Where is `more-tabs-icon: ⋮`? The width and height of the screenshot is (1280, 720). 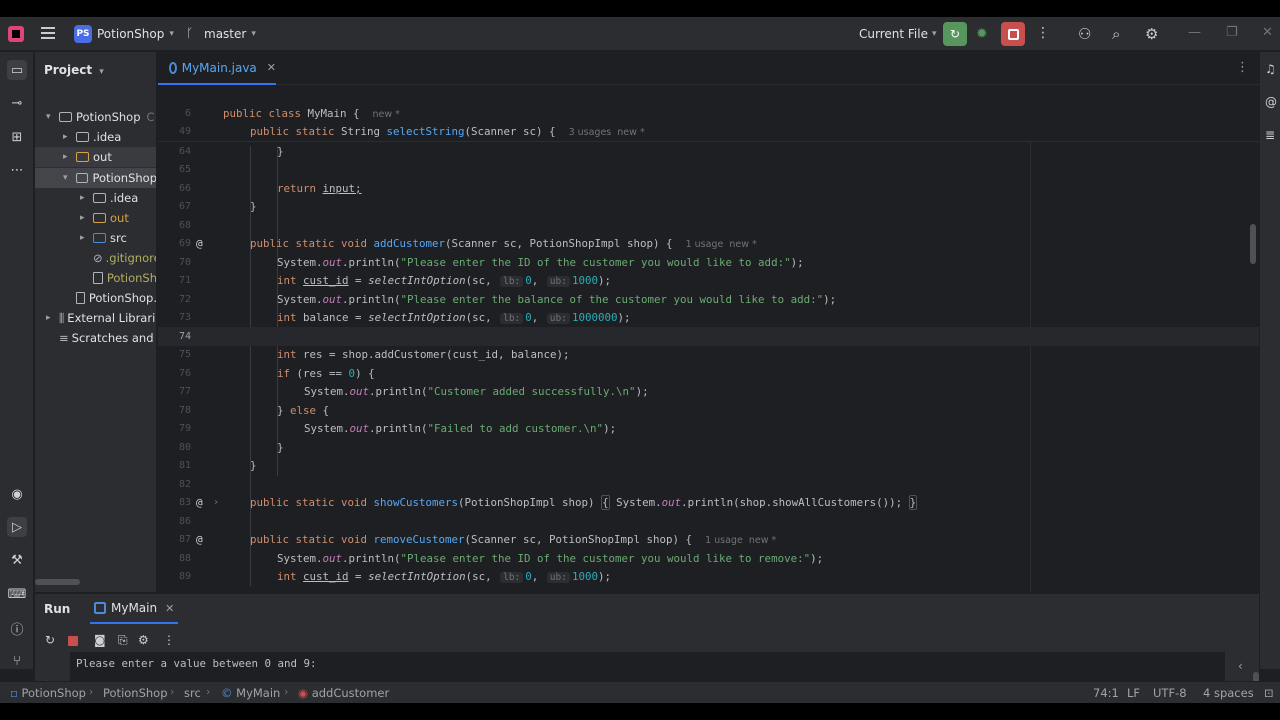
more-tabs-icon: ⋮ is located at coordinates (1242, 67).